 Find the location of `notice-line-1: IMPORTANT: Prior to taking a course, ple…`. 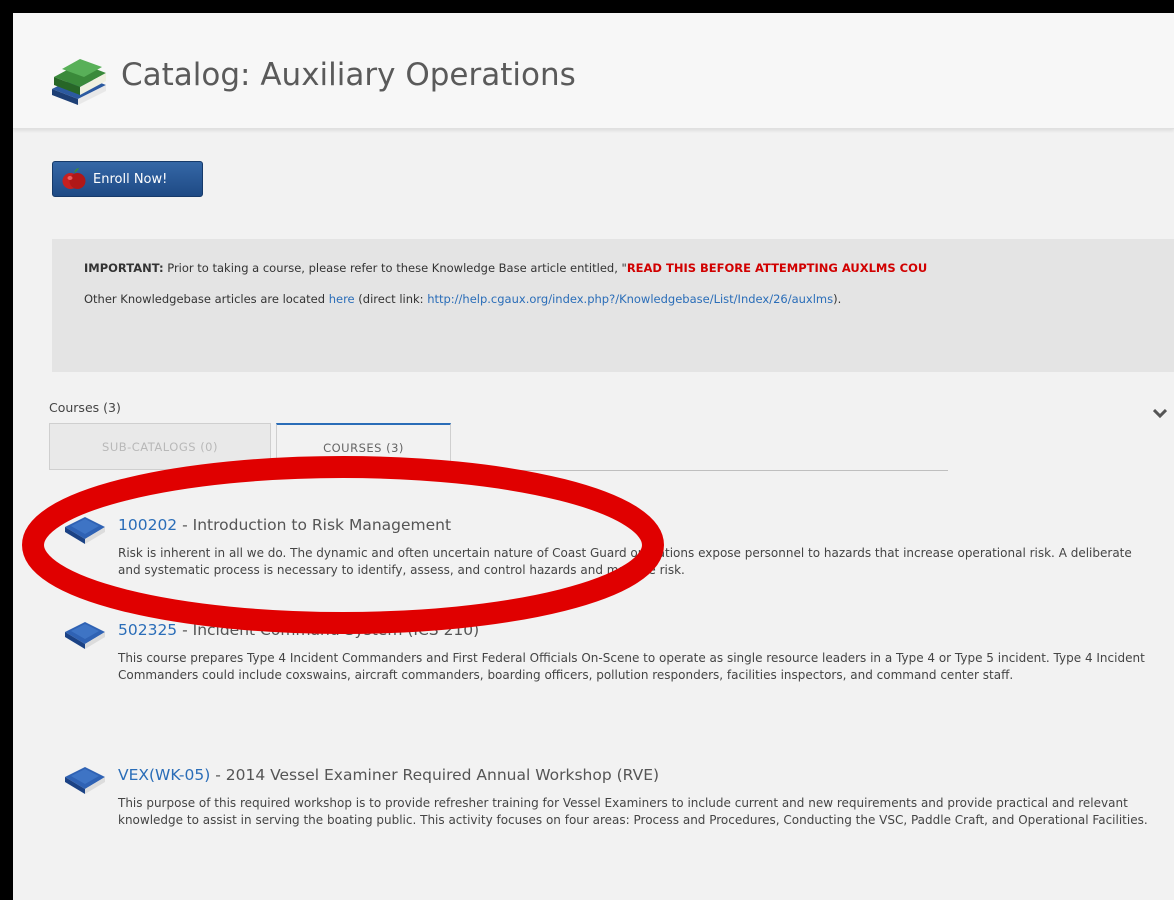

notice-line-1: IMPORTANT: Prior to taking a course, ple… is located at coordinates (629, 268).